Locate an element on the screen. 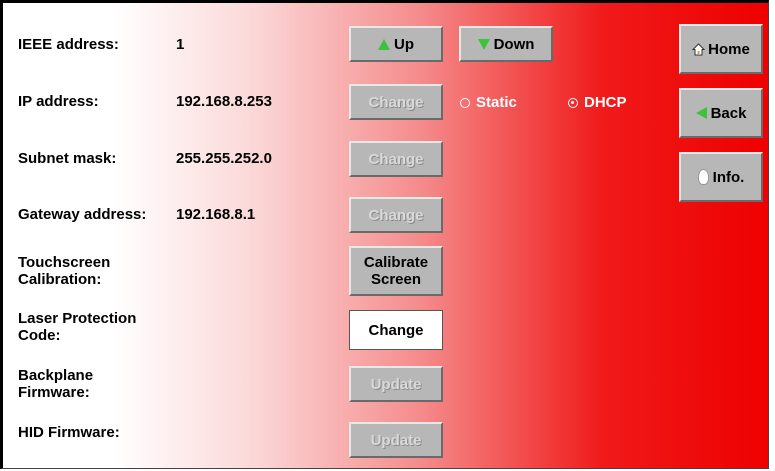  gateway-address-value: 192.168.8.1 is located at coordinates (216, 214).